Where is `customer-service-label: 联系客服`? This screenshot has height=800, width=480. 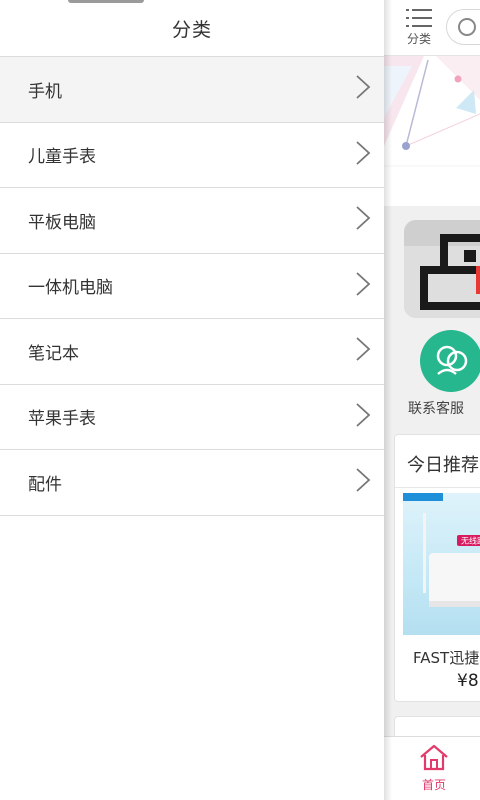
customer-service-label: 联系客服 is located at coordinates (436, 409).